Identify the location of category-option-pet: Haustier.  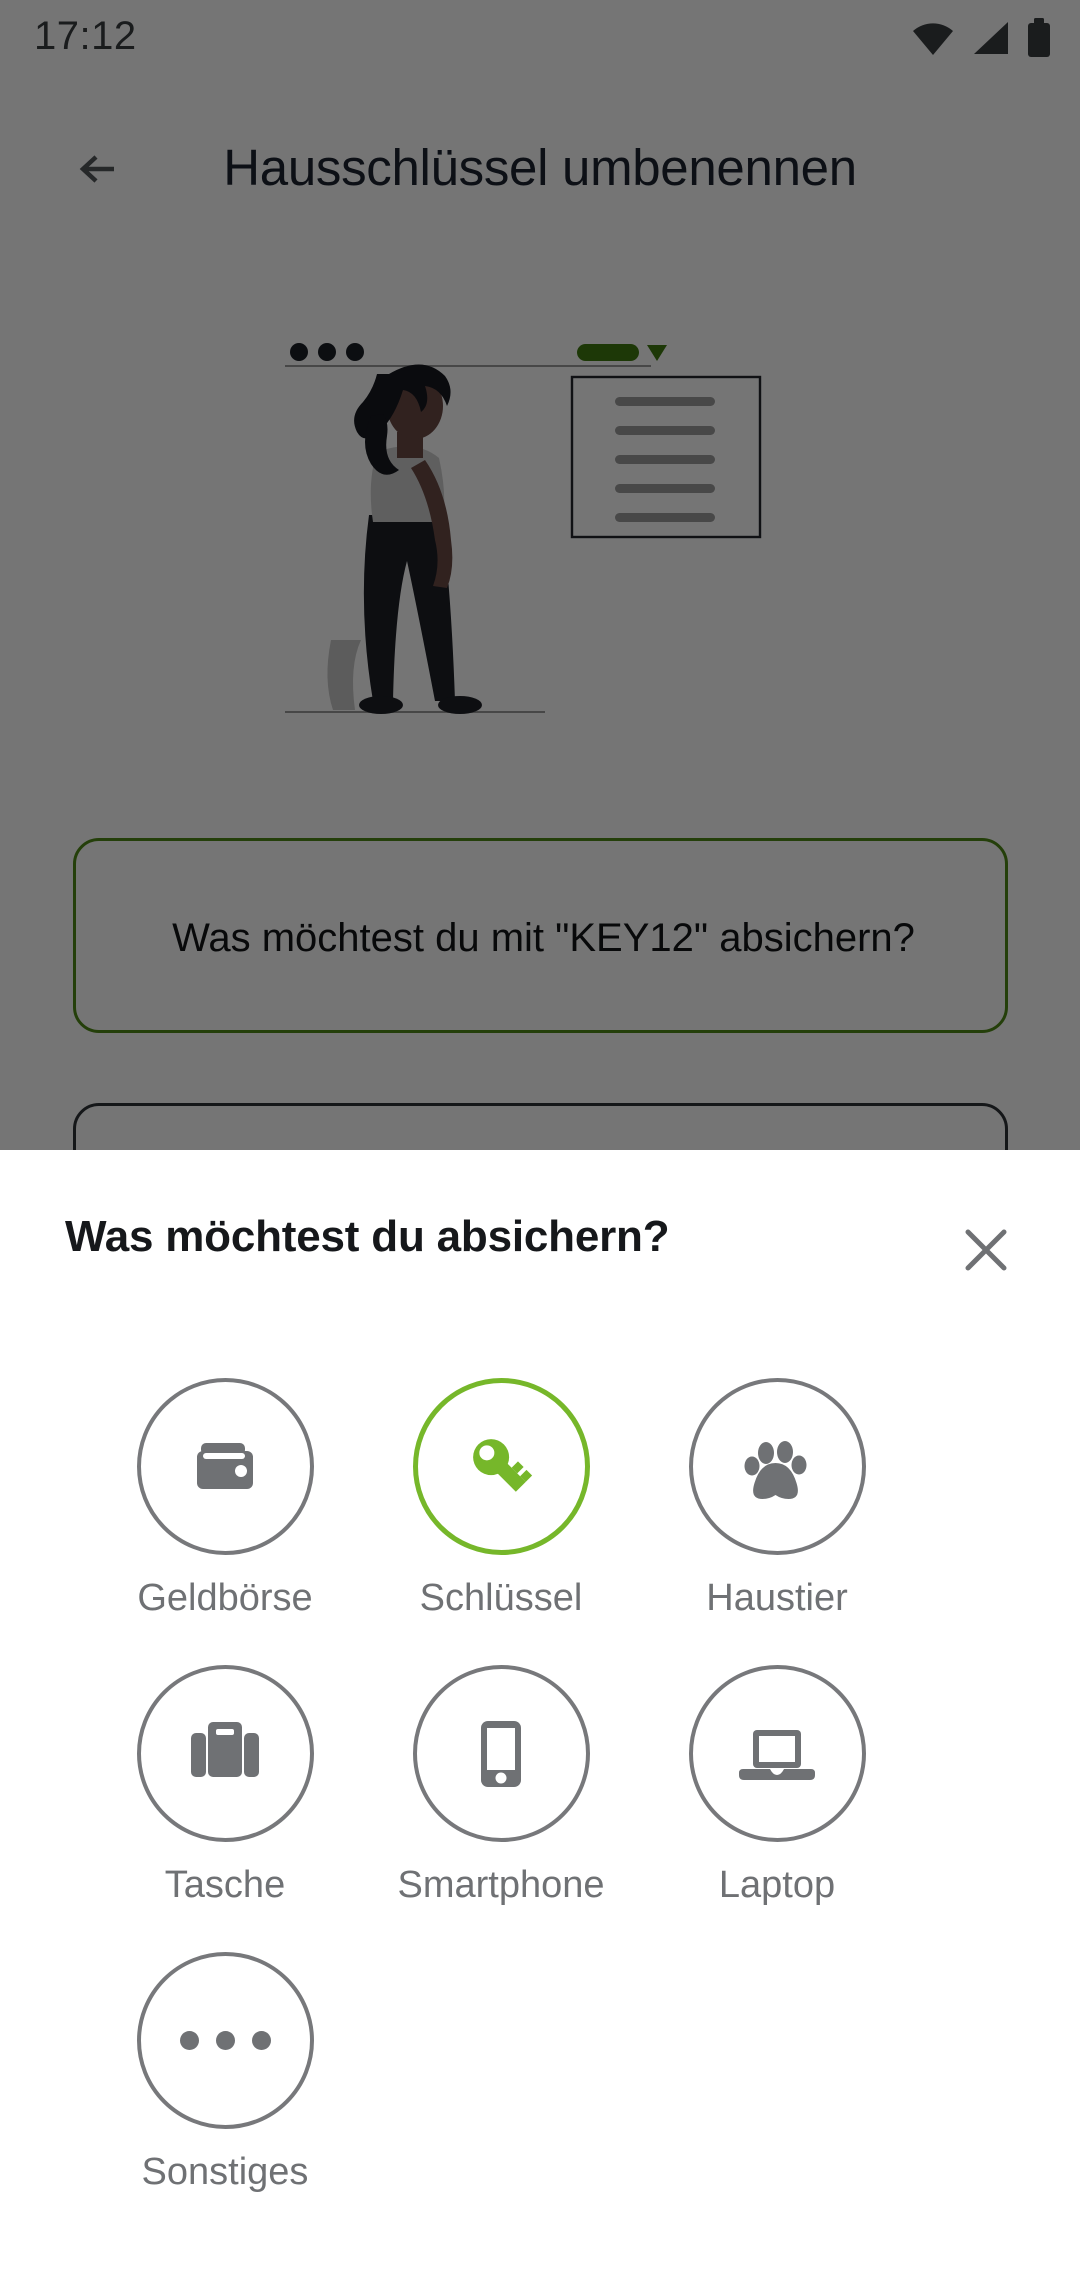
(777, 1499).